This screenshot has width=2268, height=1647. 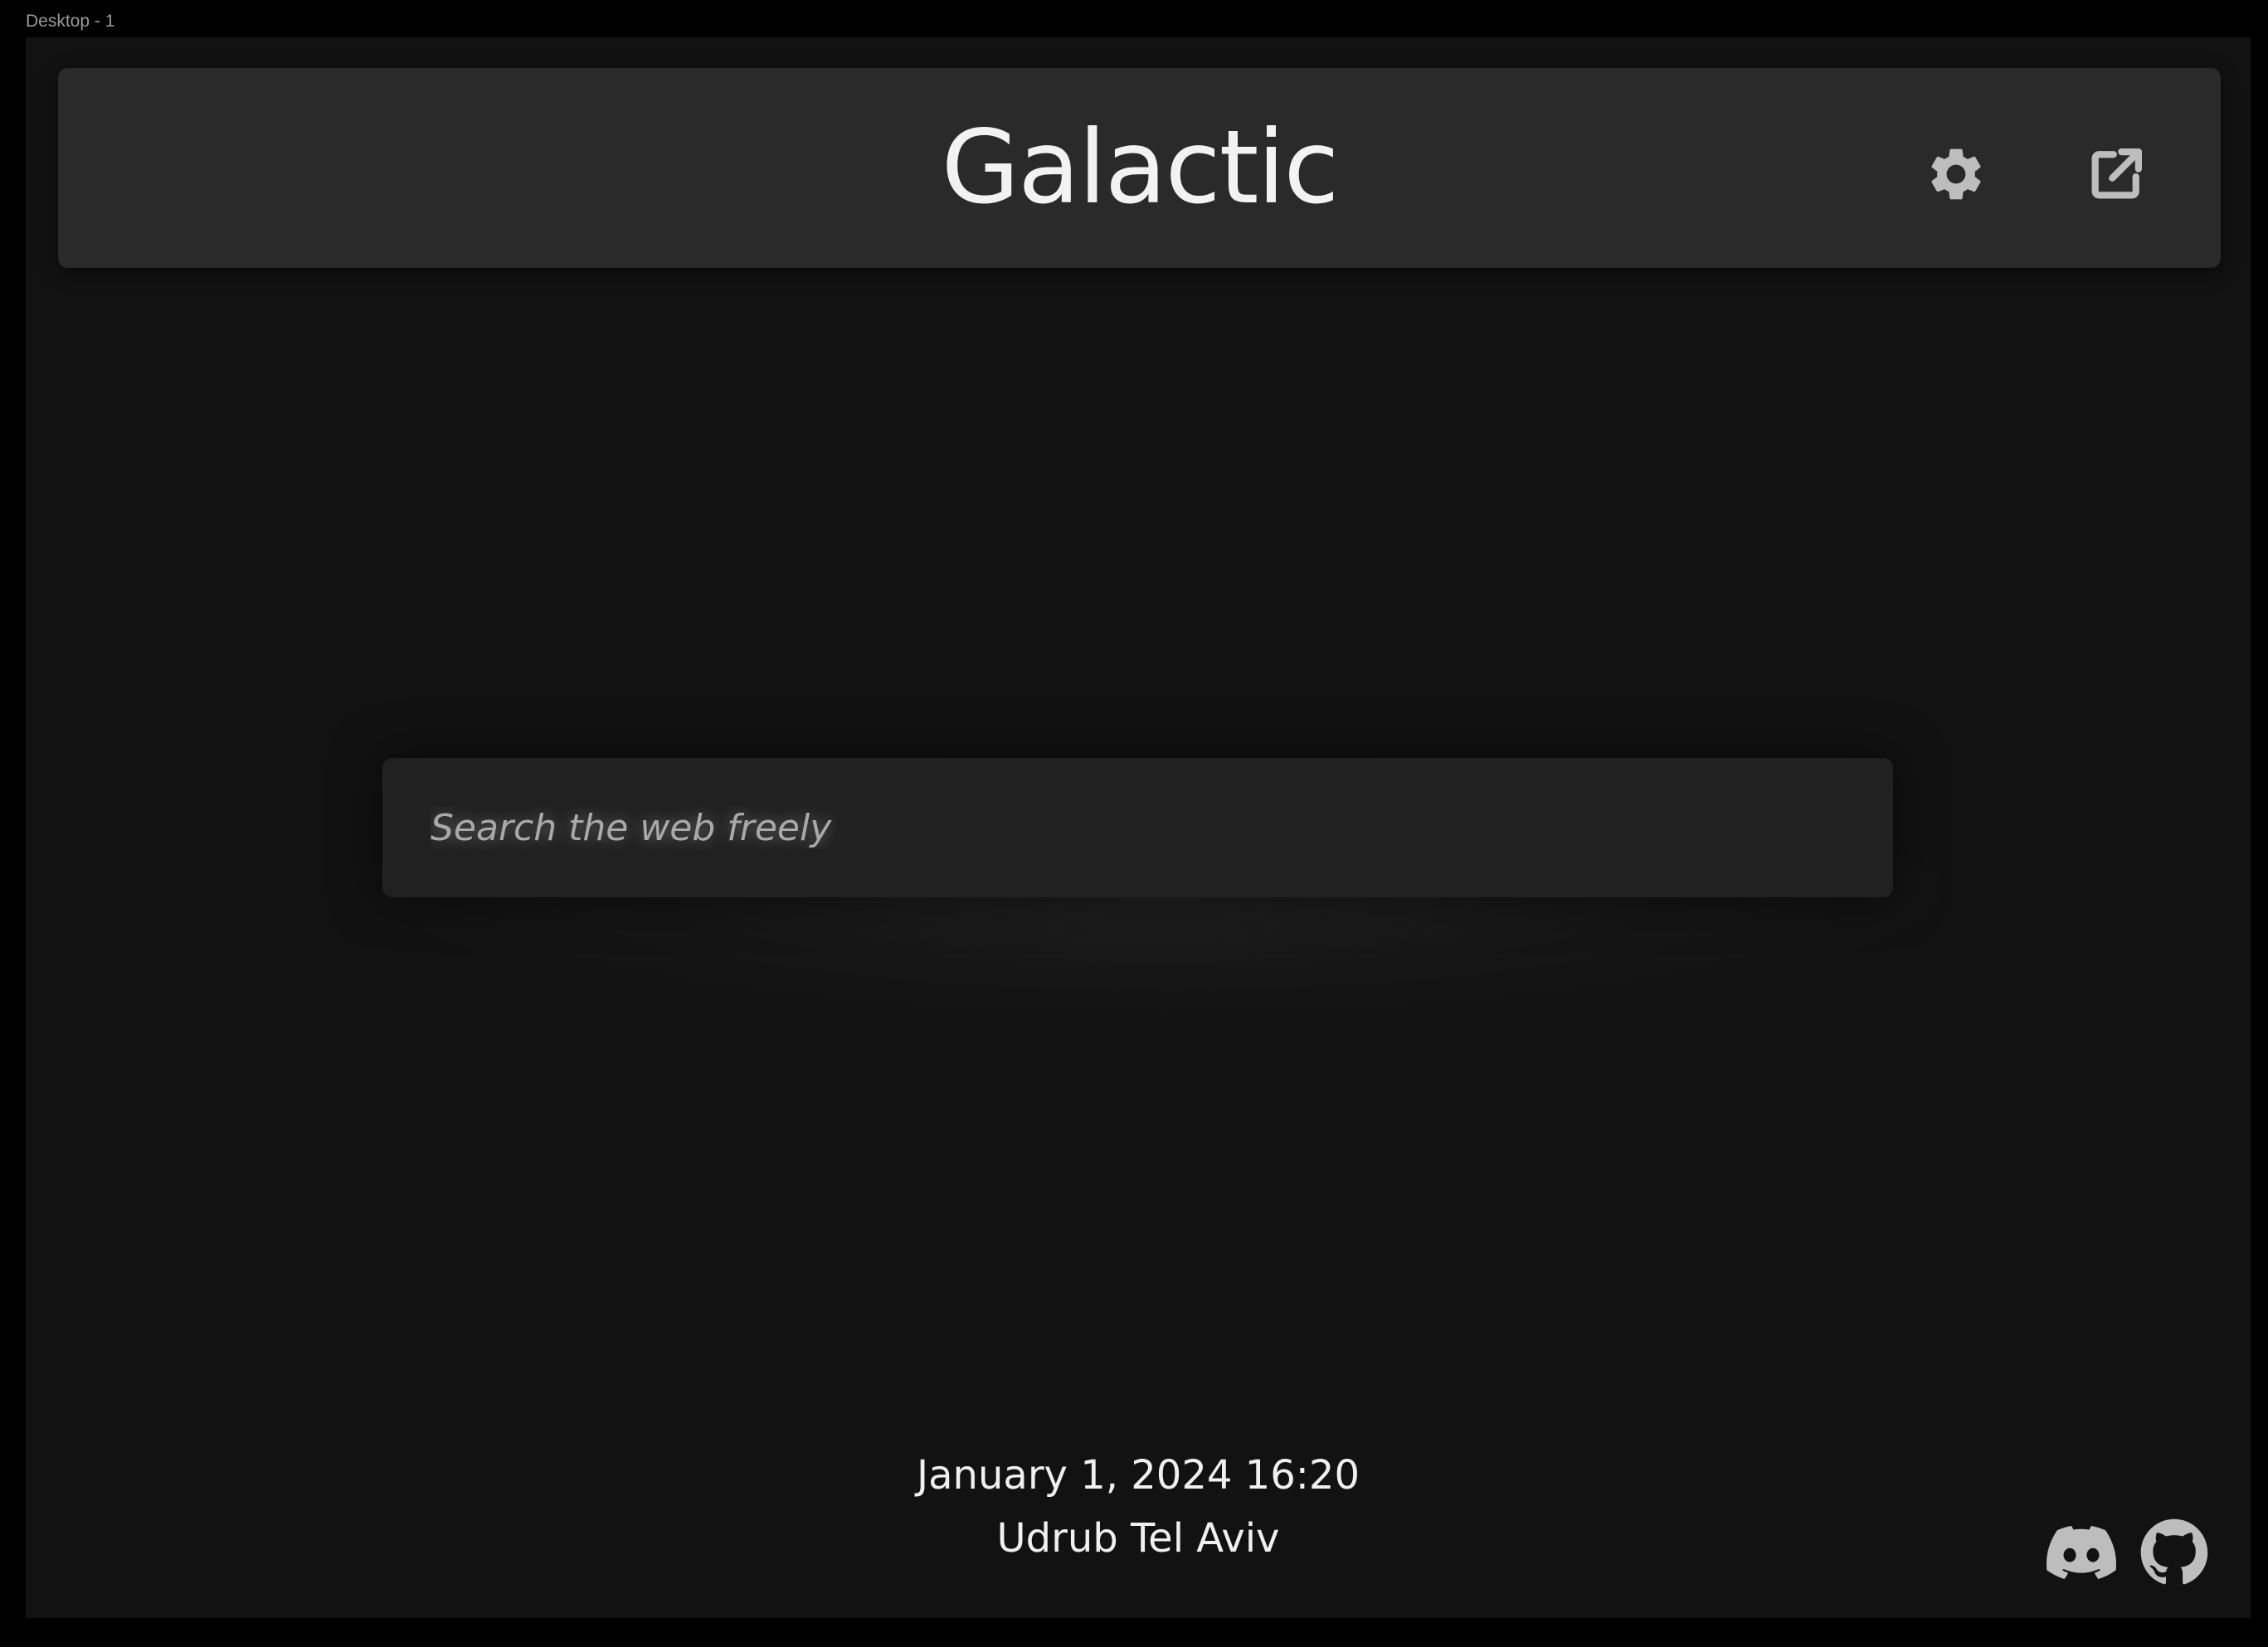 I want to click on search-input, so click(x=1137, y=828).